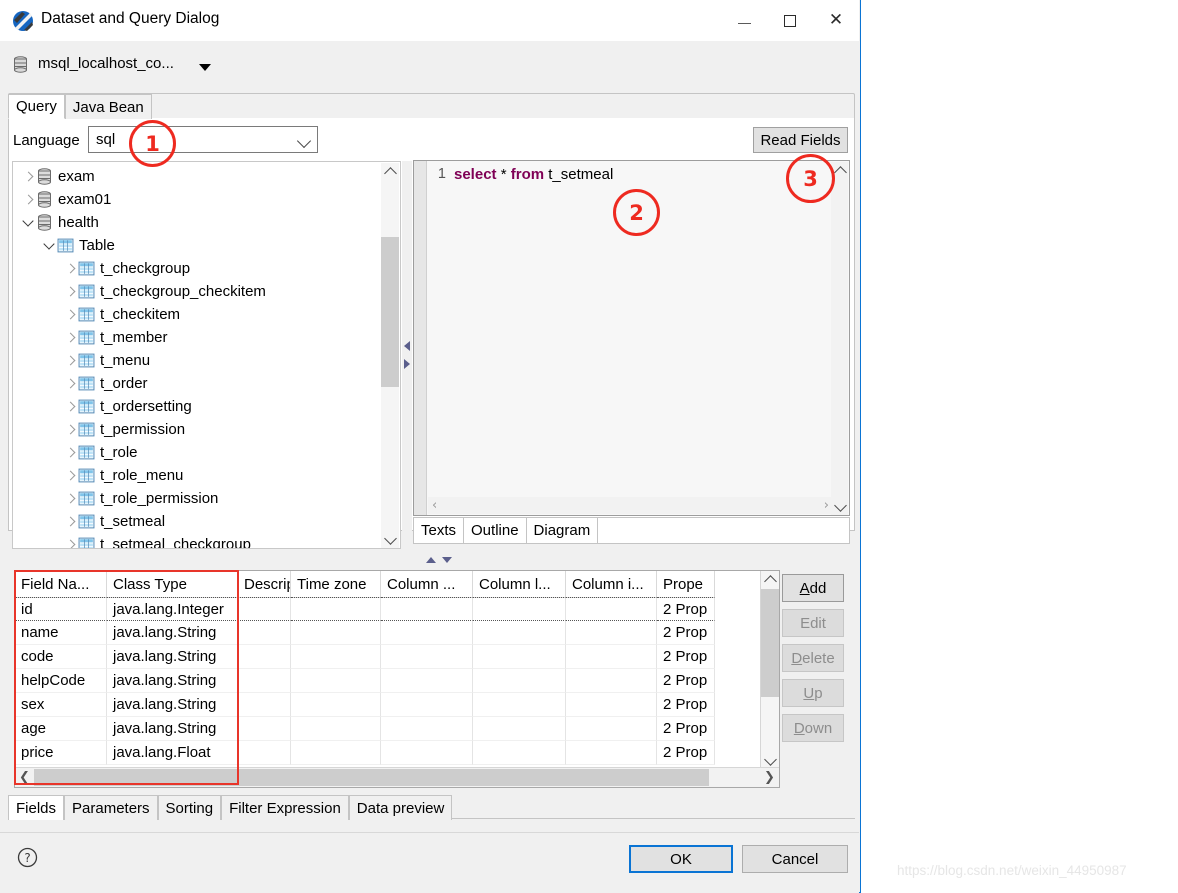  Describe the element at coordinates (198, 176) in the screenshot. I see `tree-item-exam: exam` at that location.